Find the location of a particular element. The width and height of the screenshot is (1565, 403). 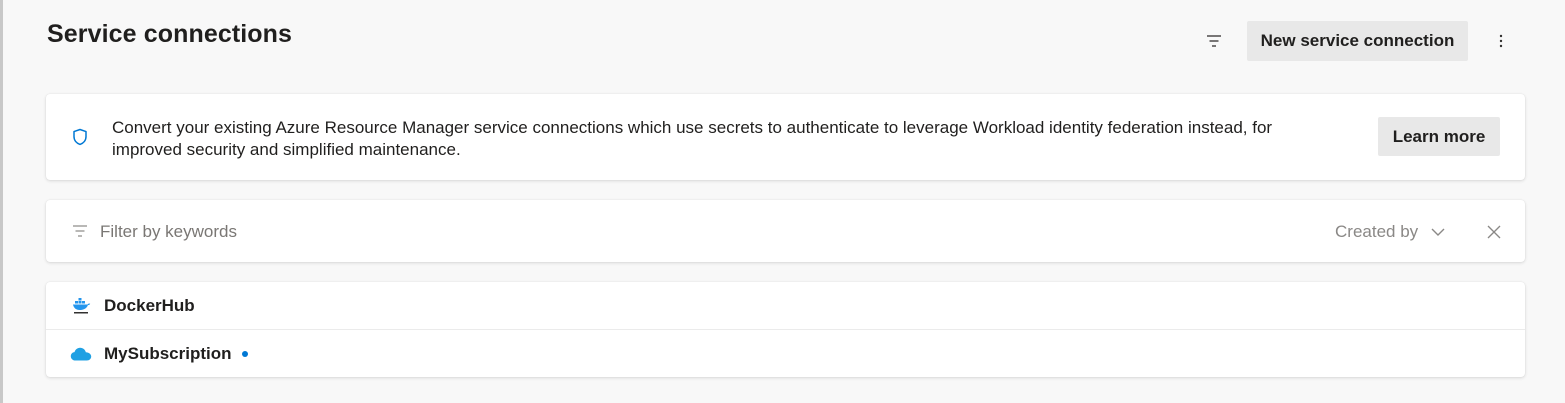

left-border is located at coordinates (1, 201).